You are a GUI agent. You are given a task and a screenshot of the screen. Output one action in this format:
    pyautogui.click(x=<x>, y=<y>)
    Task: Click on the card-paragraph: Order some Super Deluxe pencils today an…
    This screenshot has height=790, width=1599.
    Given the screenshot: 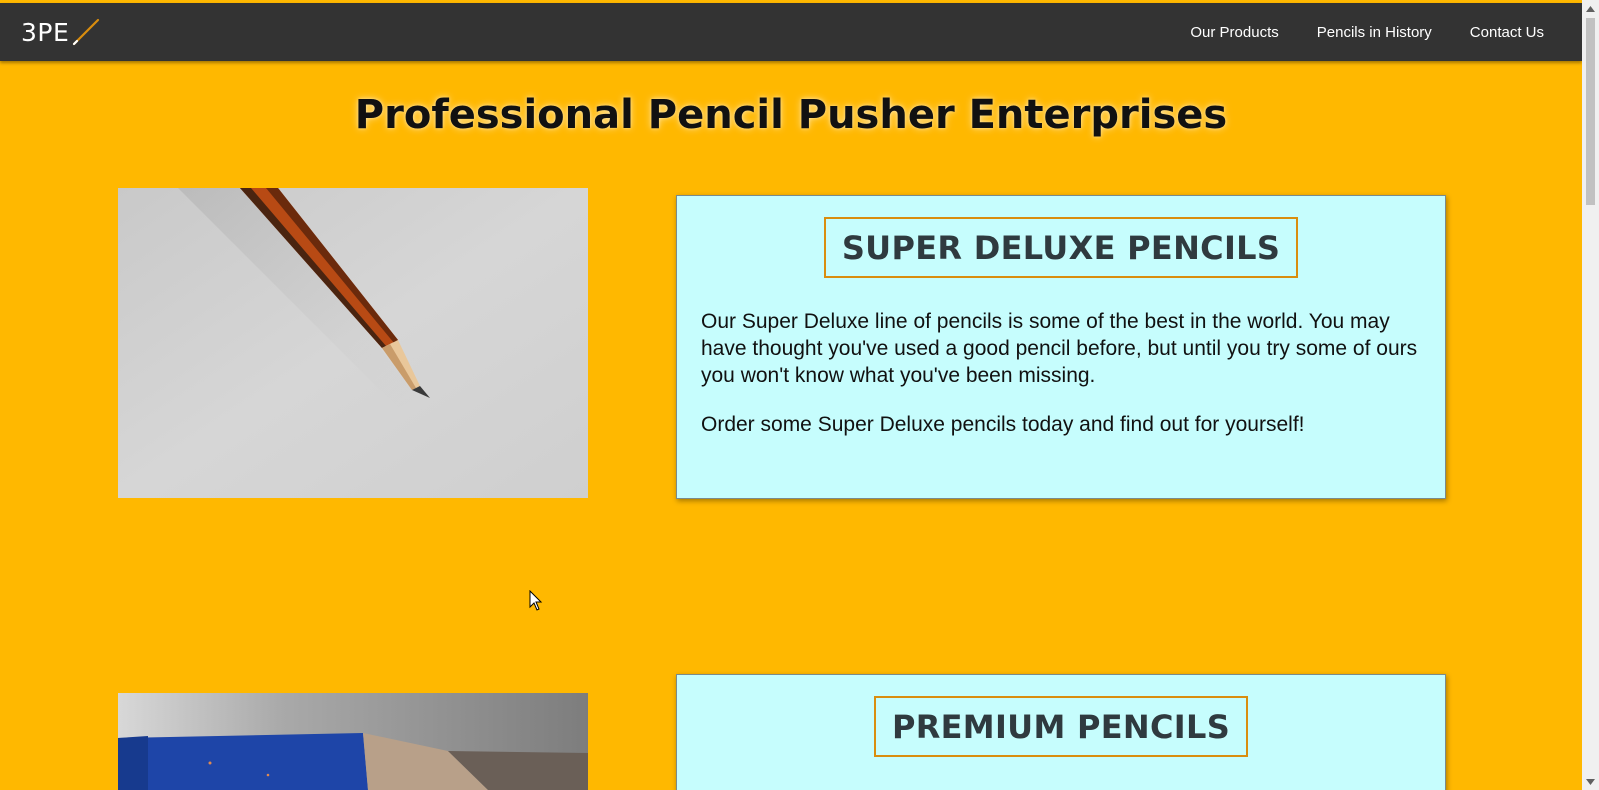 What is the action you would take?
    pyautogui.click(x=1003, y=424)
    